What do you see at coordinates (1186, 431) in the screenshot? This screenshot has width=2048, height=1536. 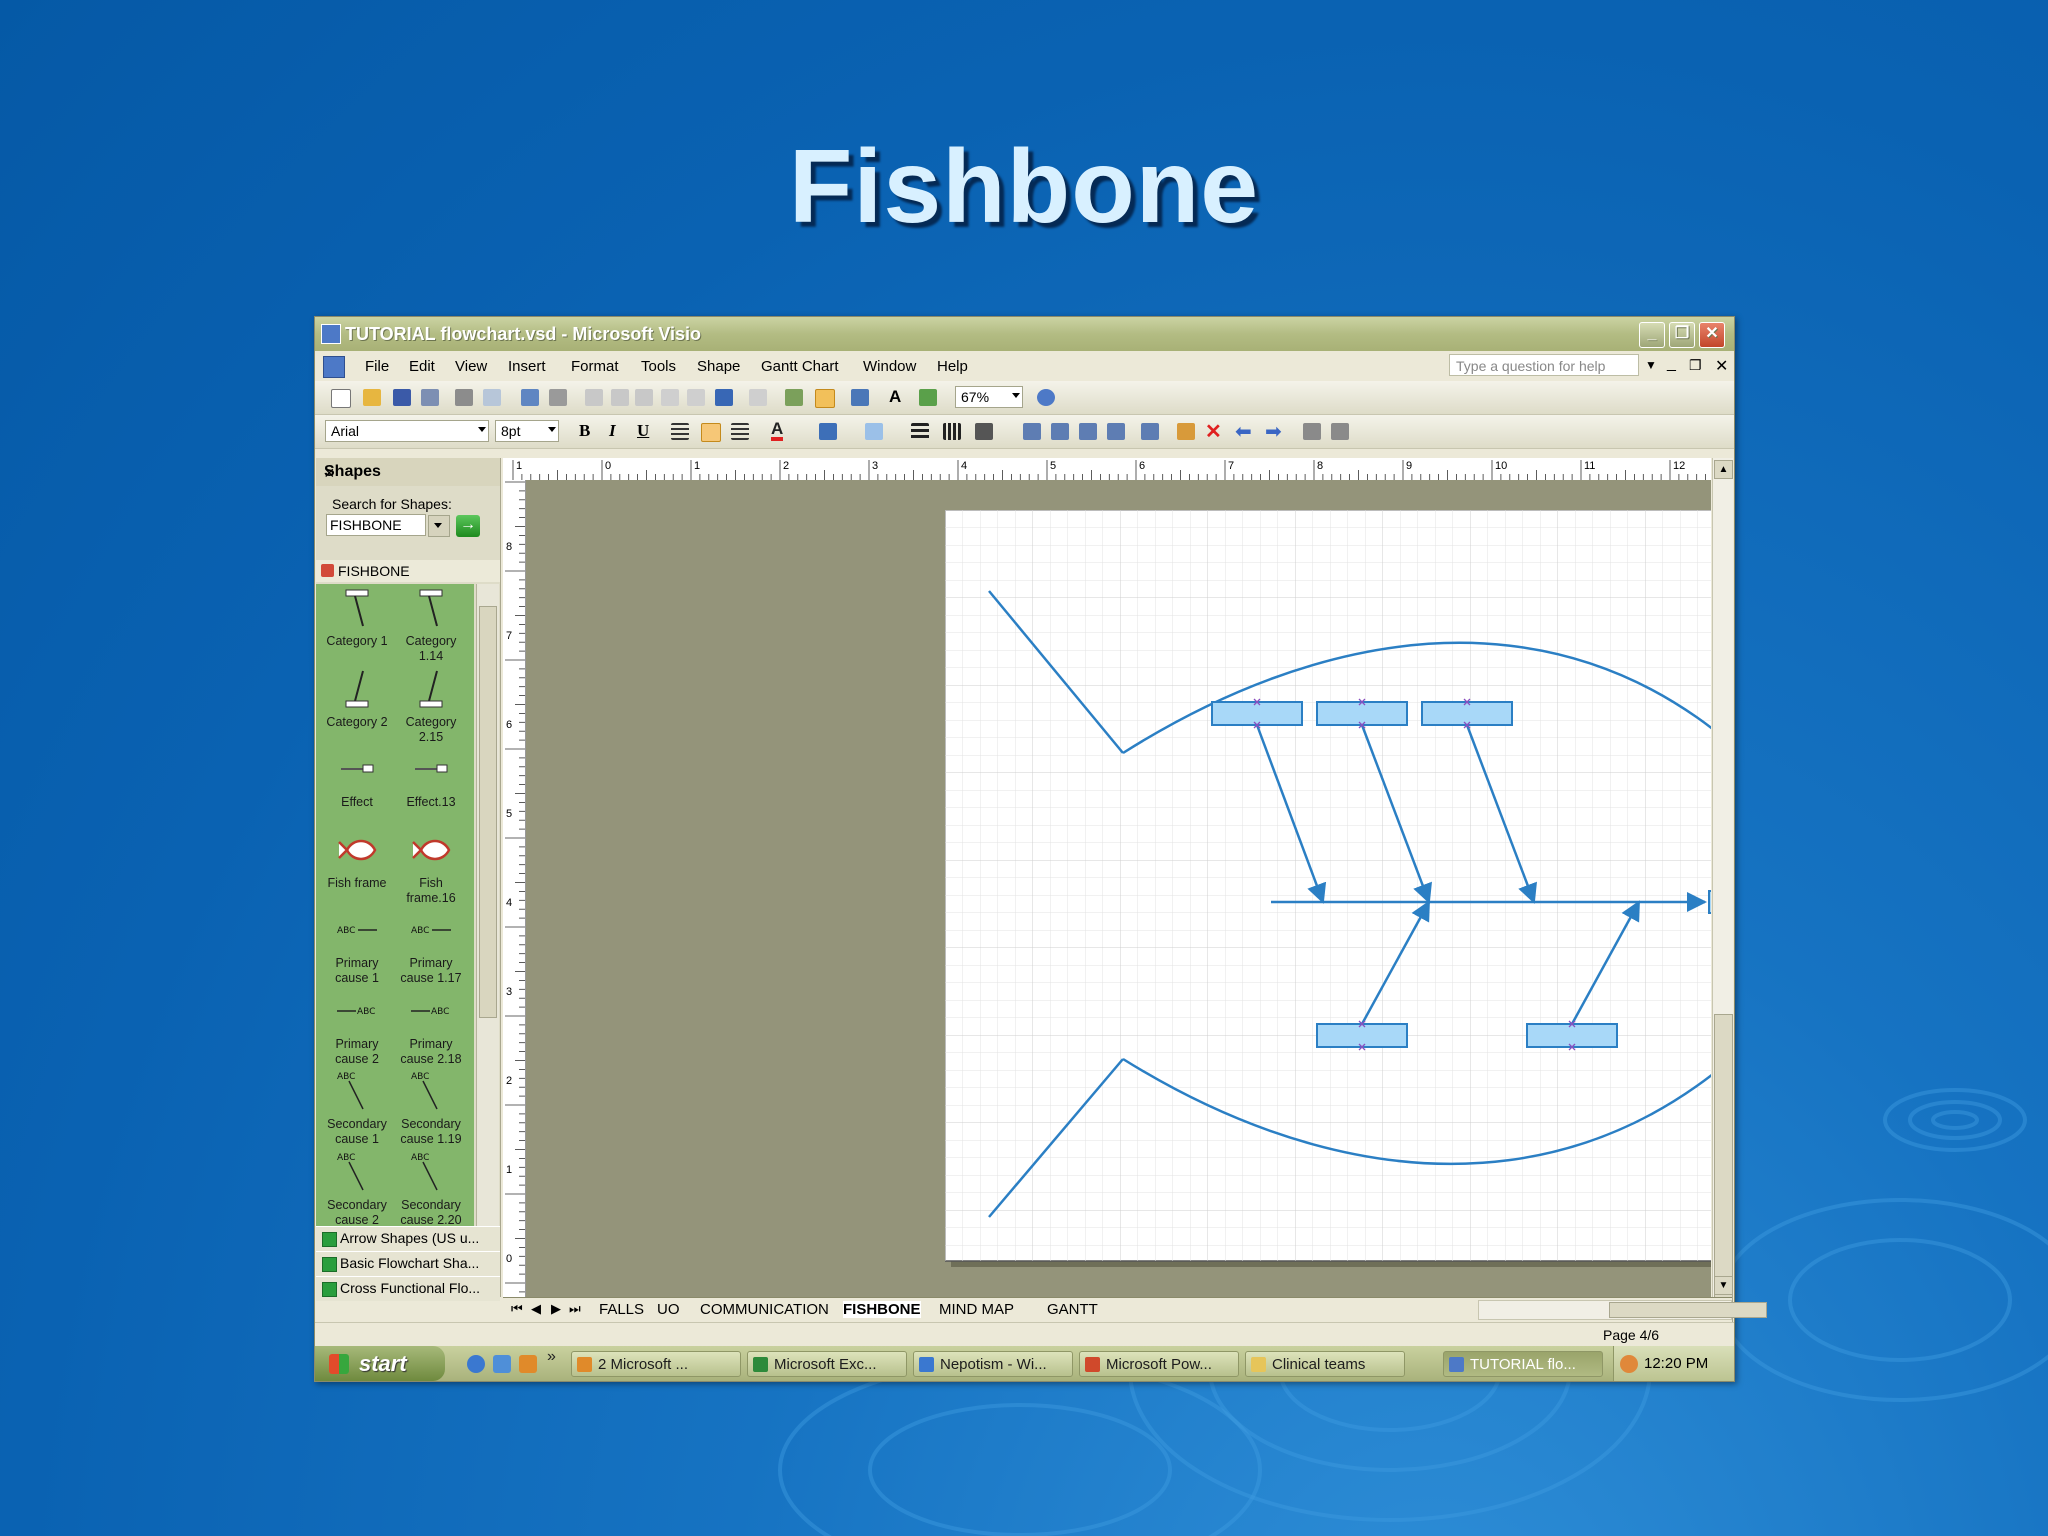 I see `group-icon` at bounding box center [1186, 431].